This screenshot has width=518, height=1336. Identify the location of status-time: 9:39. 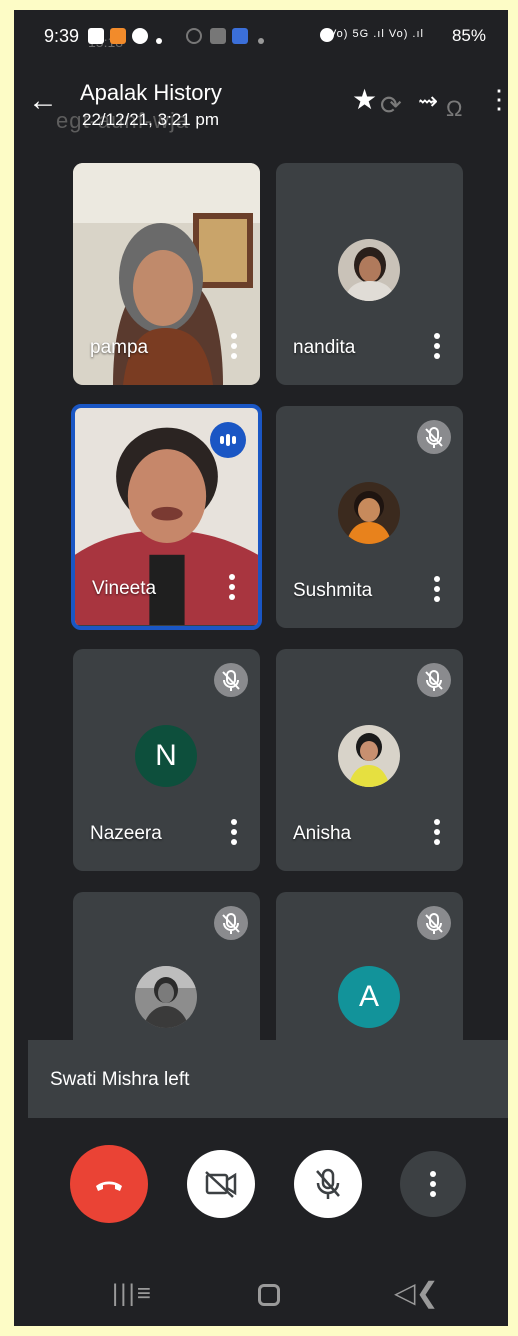
(62, 36).